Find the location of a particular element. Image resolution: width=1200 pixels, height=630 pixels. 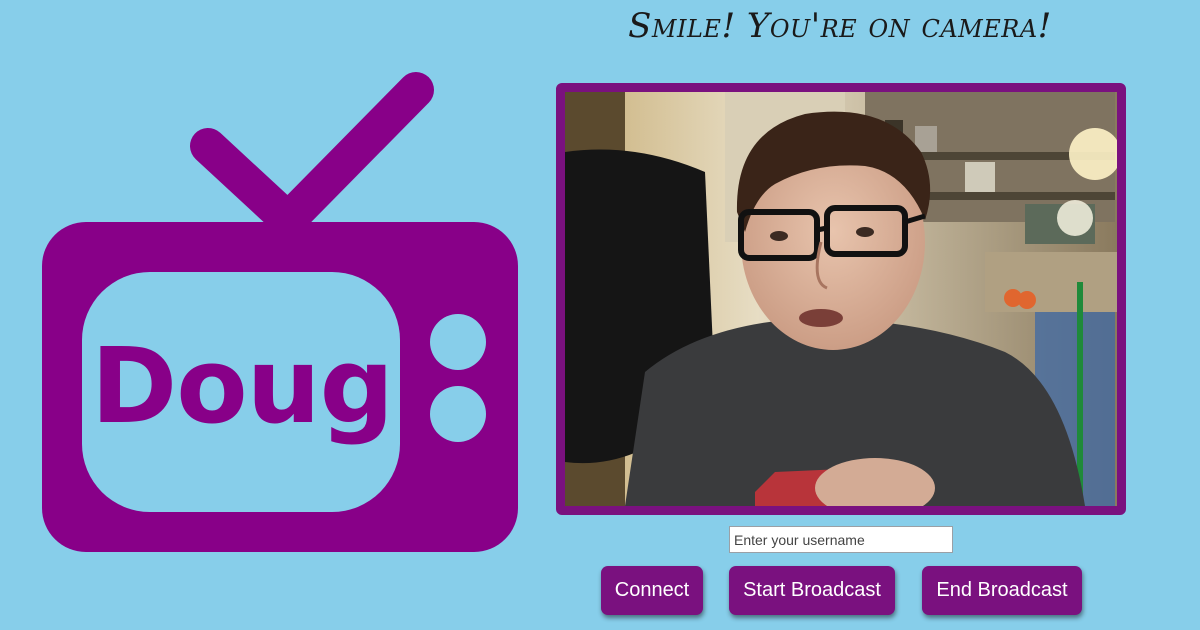

start-broadcast-button: Start Broadcast is located at coordinates (812, 590).